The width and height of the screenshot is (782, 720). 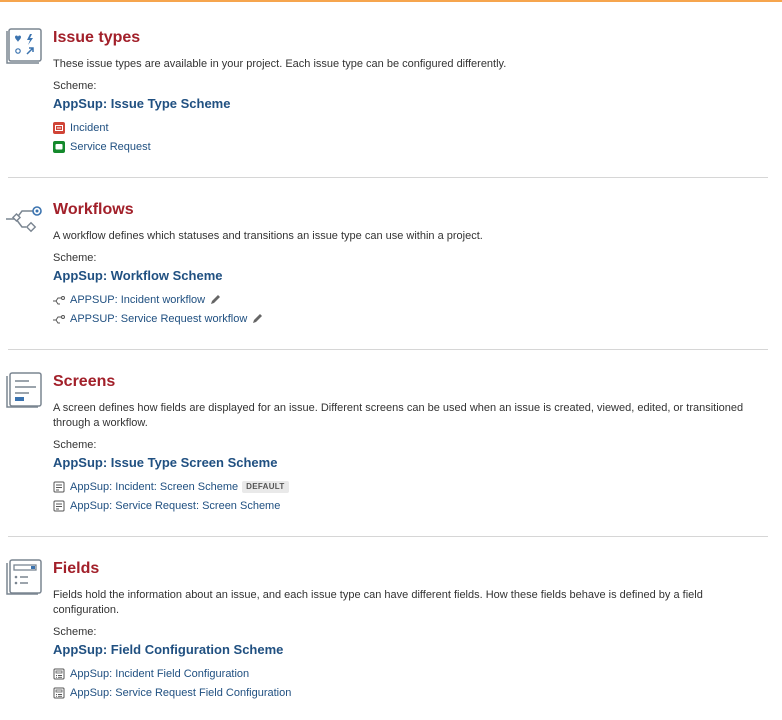 I want to click on workflow-scheme-link: AppSup: Workflow Scheme, so click(x=411, y=275).